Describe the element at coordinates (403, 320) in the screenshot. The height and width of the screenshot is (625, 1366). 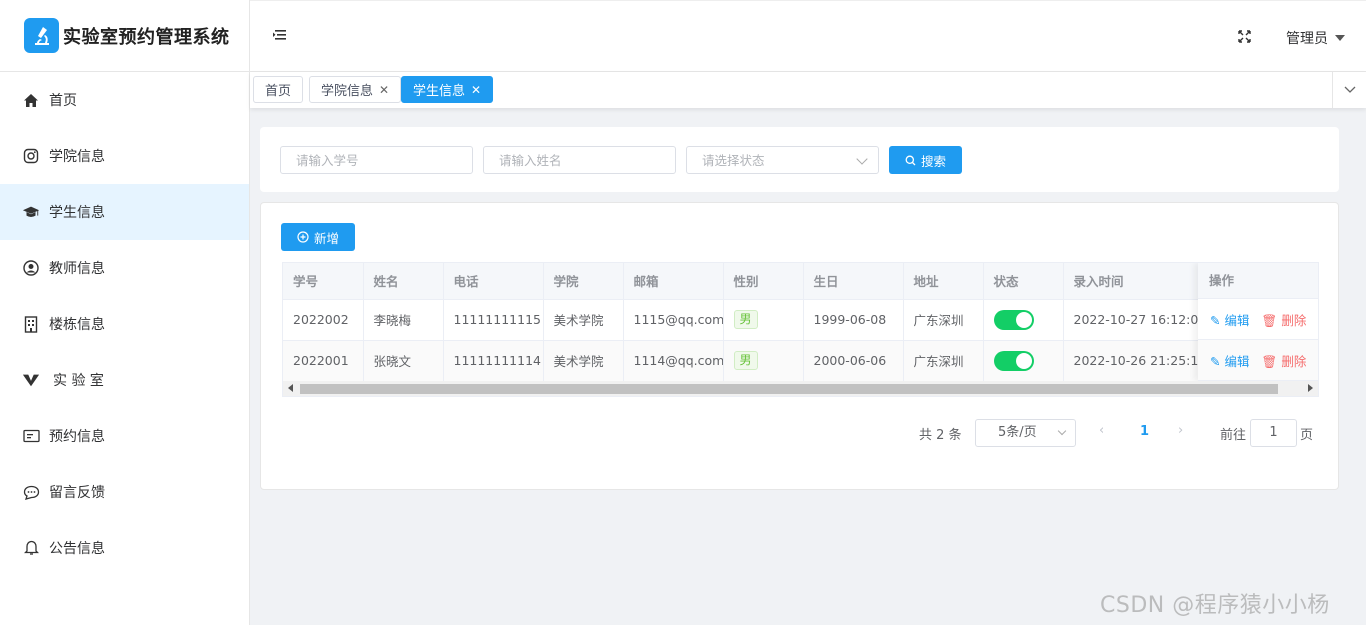
I see `cell-name: 李晓梅` at that location.